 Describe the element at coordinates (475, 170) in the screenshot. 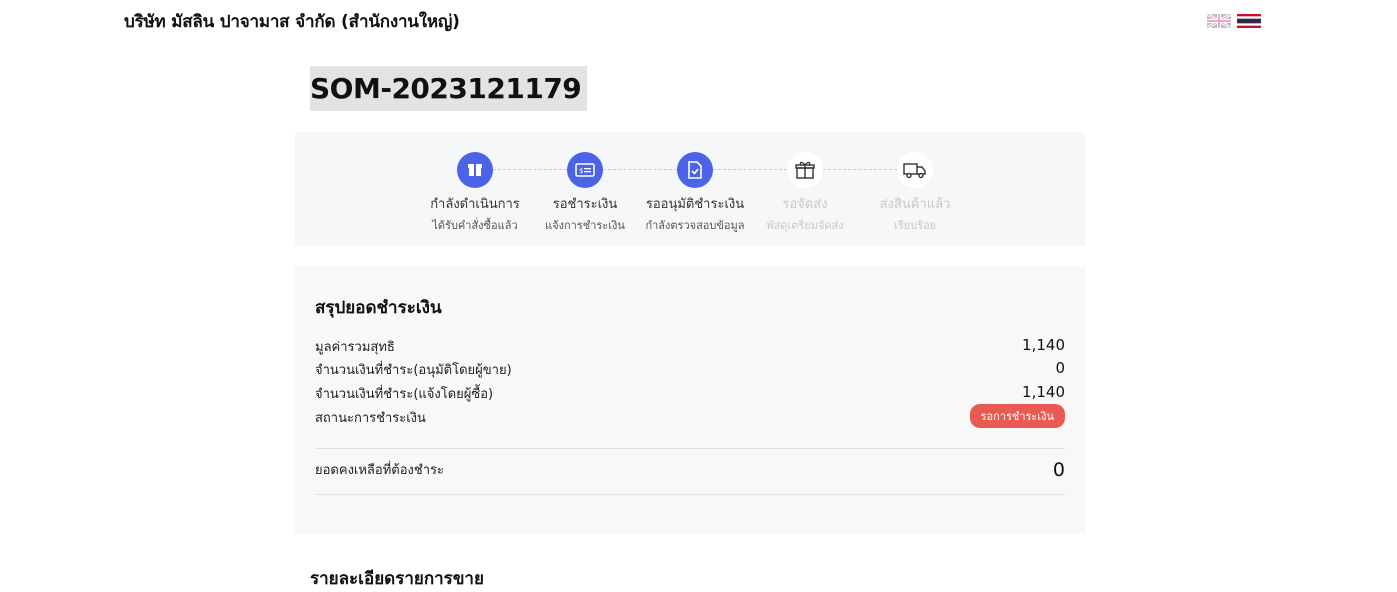

I see `store-box-icon` at that location.